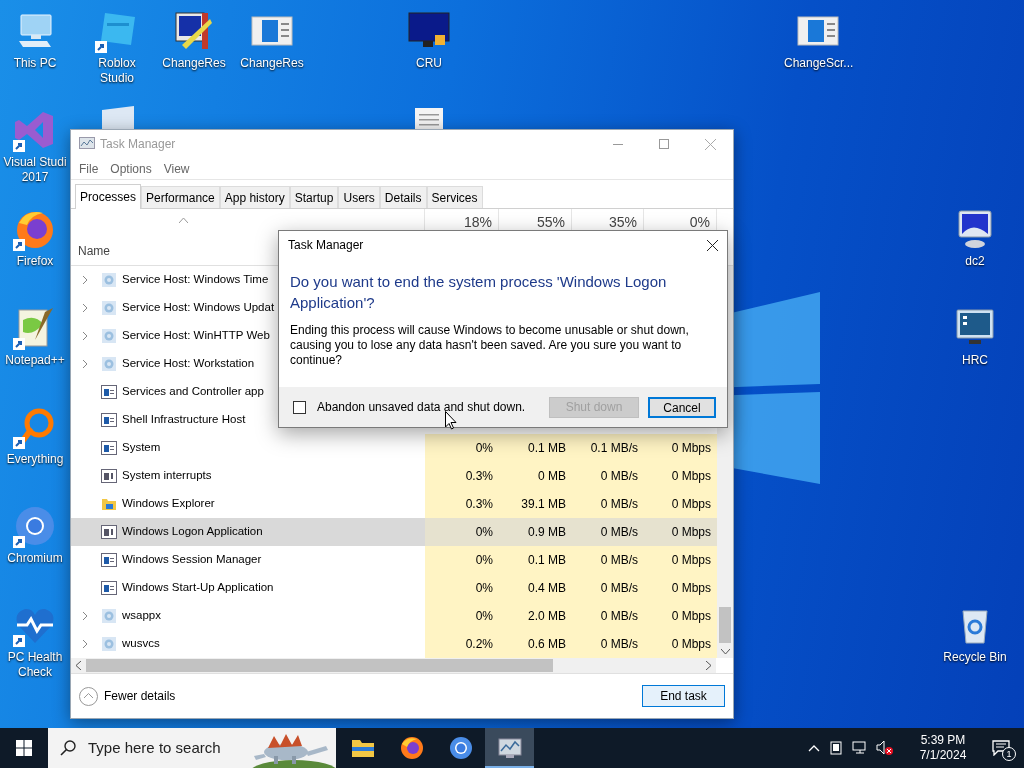 The height and width of the screenshot is (768, 1024). I want to click on process-name: Windows Explorer, so click(168, 504).